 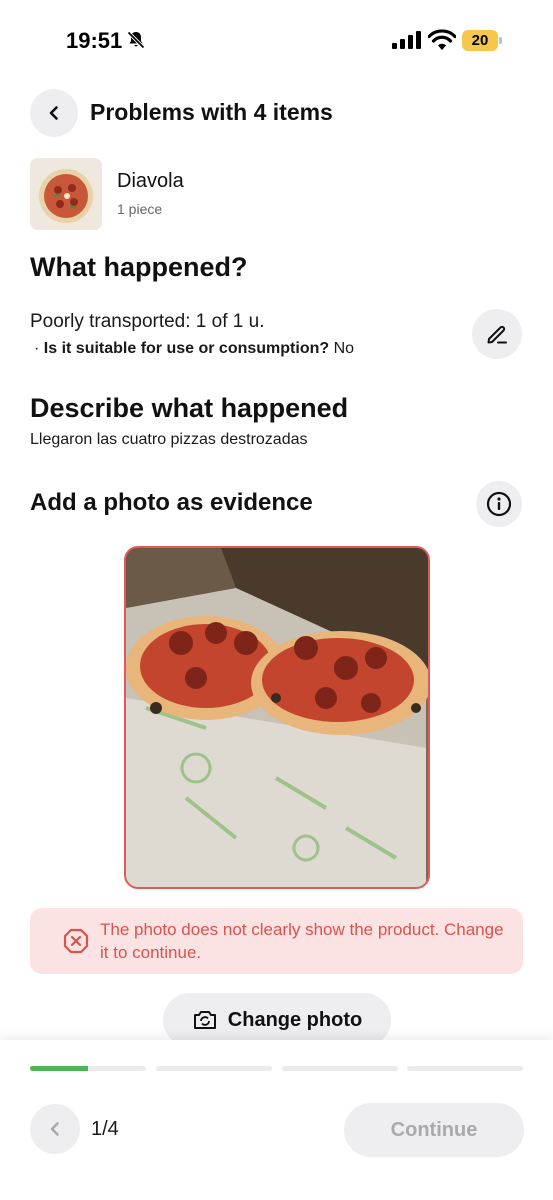 What do you see at coordinates (150, 181) in the screenshot?
I see `product-name: Diavola` at bounding box center [150, 181].